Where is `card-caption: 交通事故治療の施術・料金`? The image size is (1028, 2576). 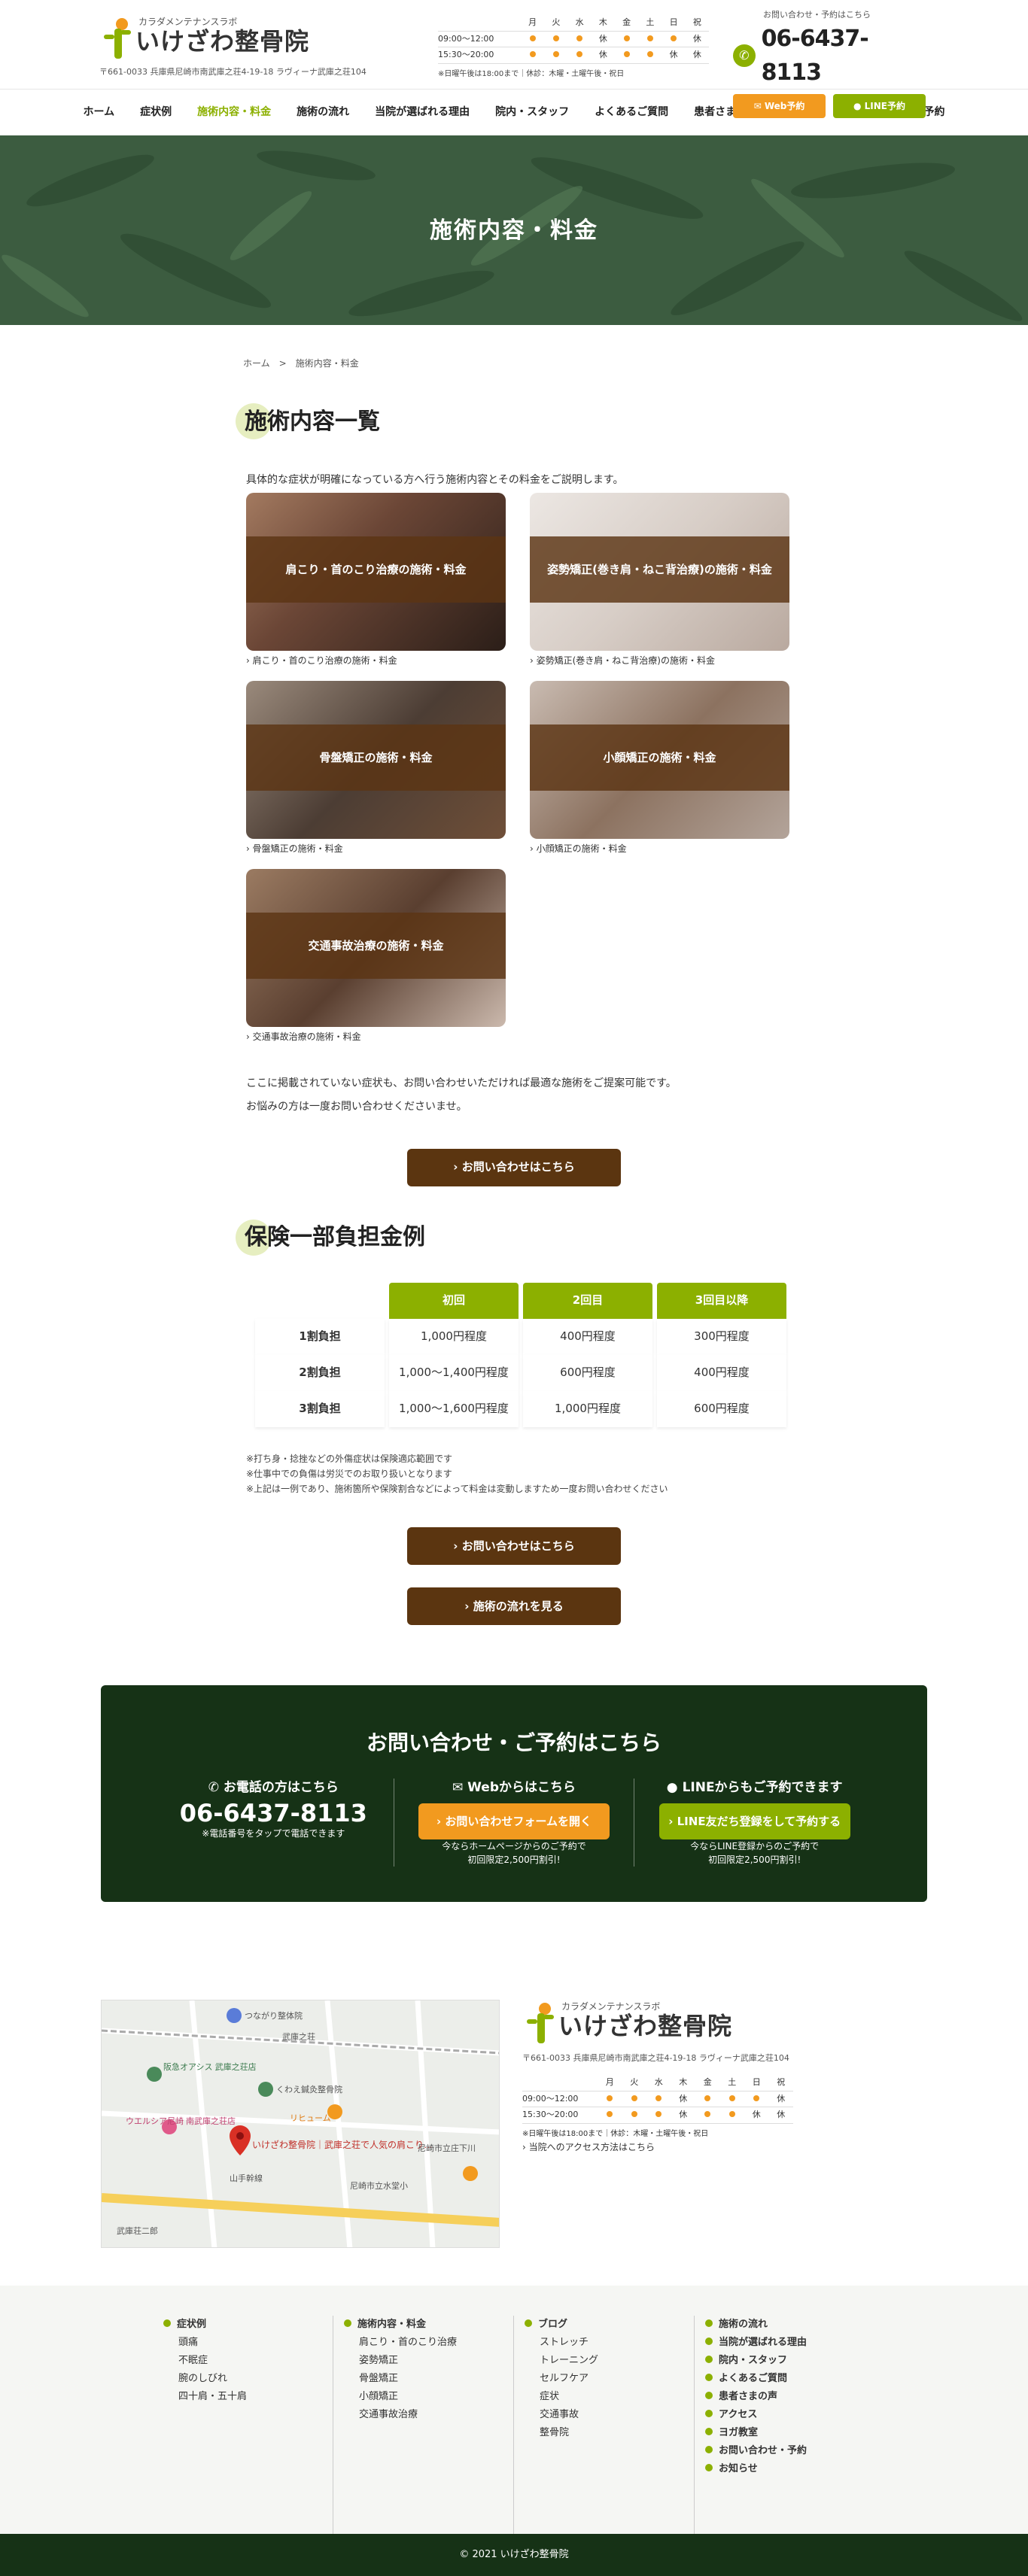 card-caption: 交通事故治療の施術・料金 is located at coordinates (306, 1037).